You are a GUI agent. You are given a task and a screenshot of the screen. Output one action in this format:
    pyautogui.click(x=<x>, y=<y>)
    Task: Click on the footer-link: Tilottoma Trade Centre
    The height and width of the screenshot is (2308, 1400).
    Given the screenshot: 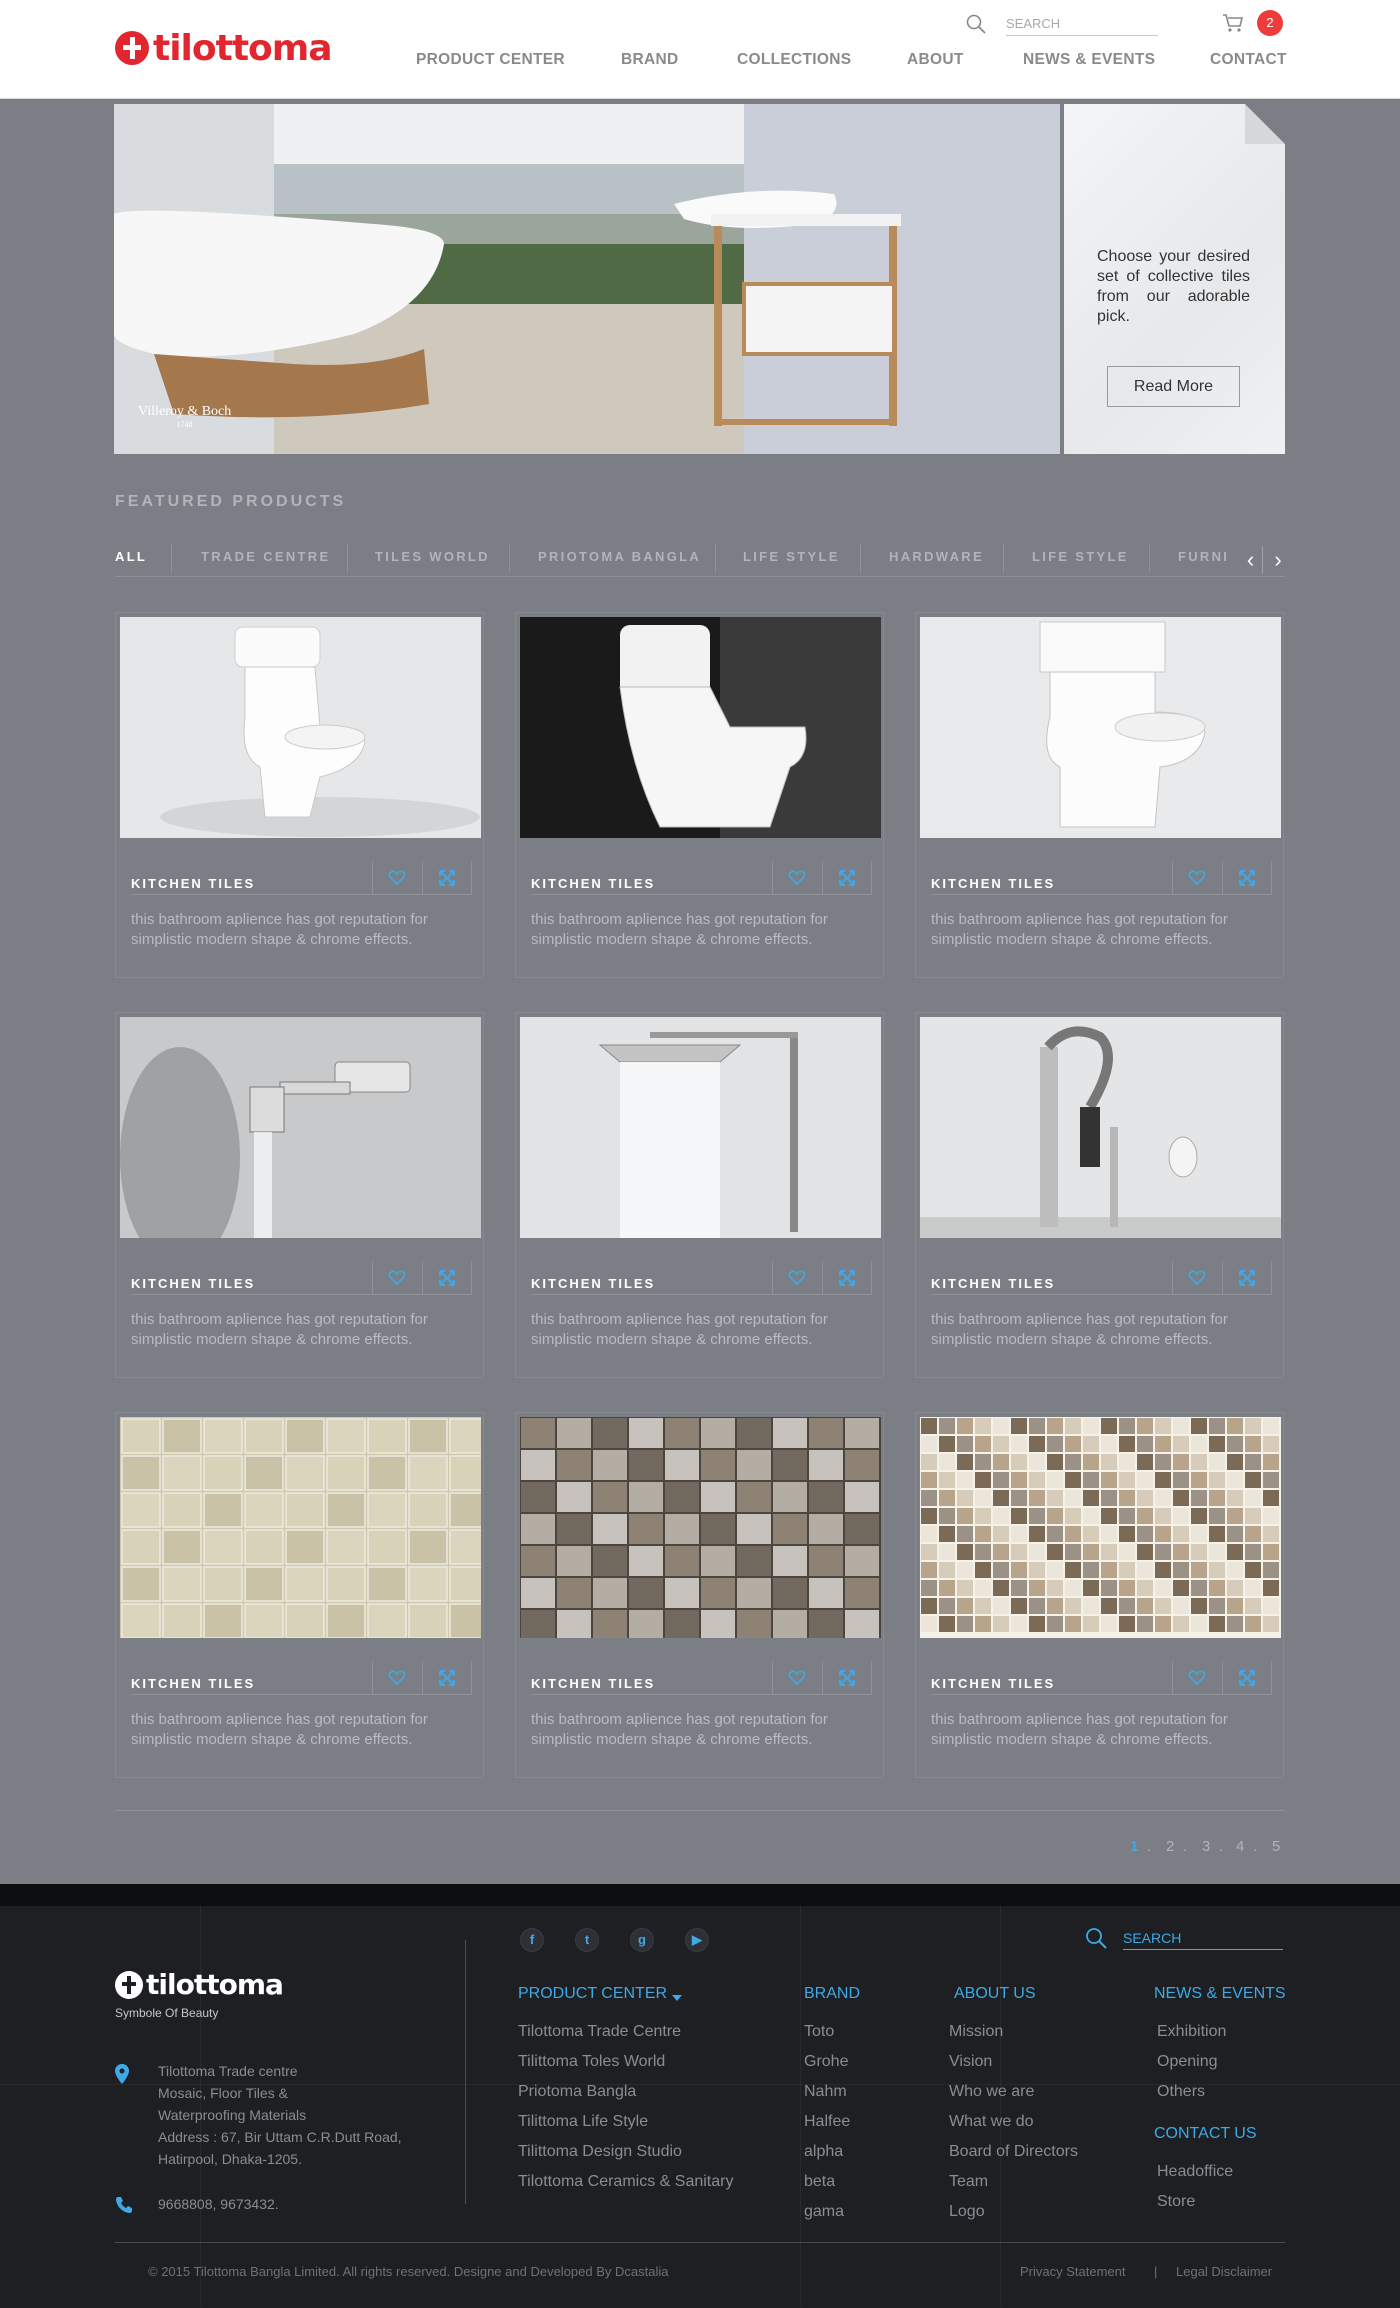 What is the action you would take?
    pyautogui.click(x=625, y=2032)
    